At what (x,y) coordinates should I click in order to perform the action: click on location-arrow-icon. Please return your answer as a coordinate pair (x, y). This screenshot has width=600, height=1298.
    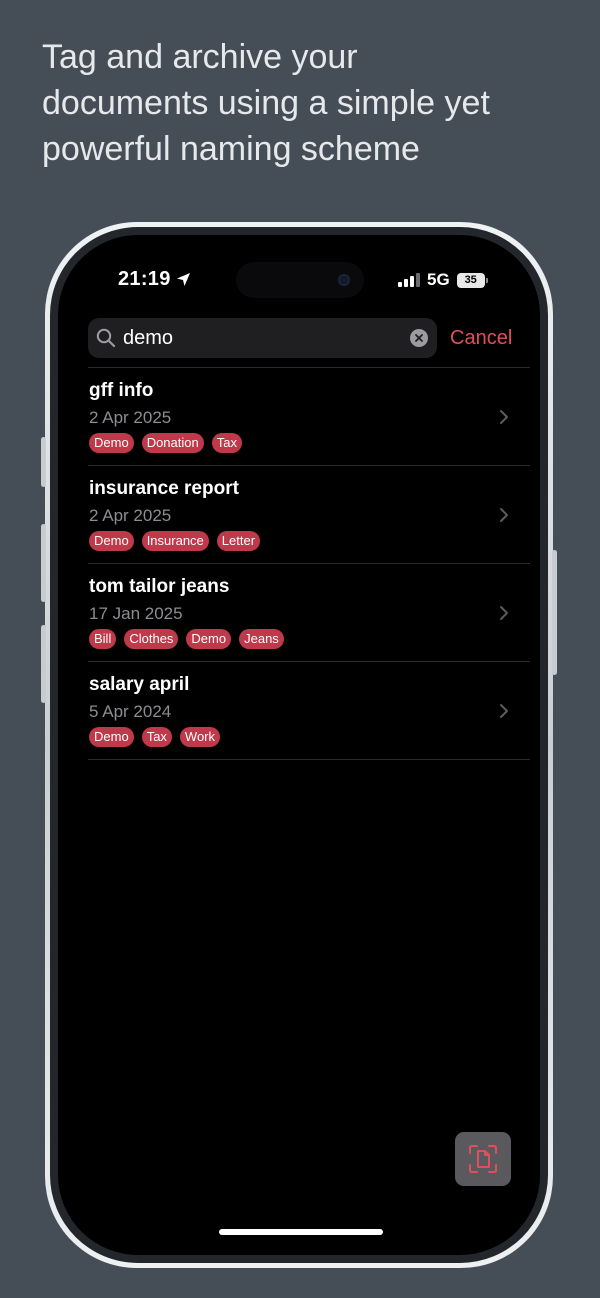
    Looking at the image, I should click on (183, 279).